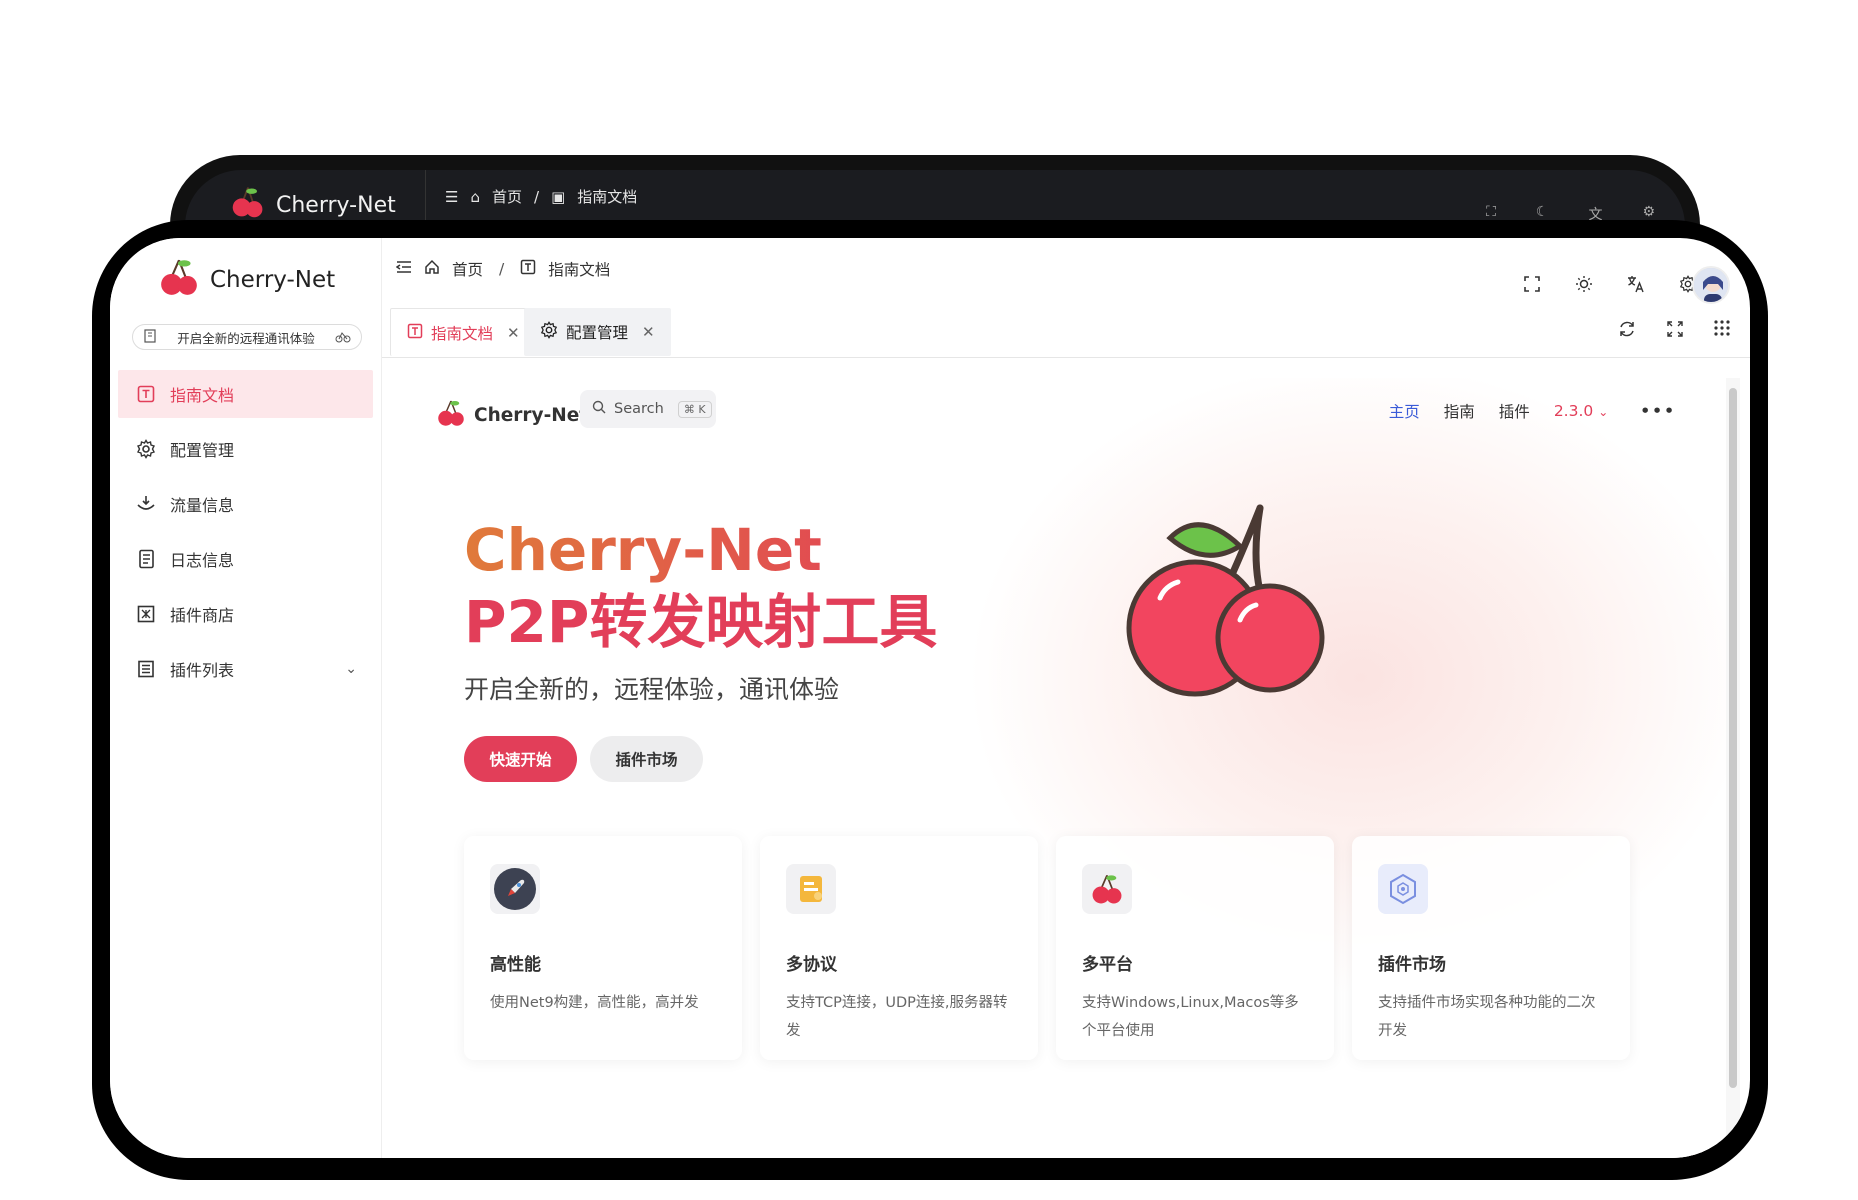 The height and width of the screenshot is (1200, 1858). I want to click on nav-link-plugins: 插件, so click(1514, 411).